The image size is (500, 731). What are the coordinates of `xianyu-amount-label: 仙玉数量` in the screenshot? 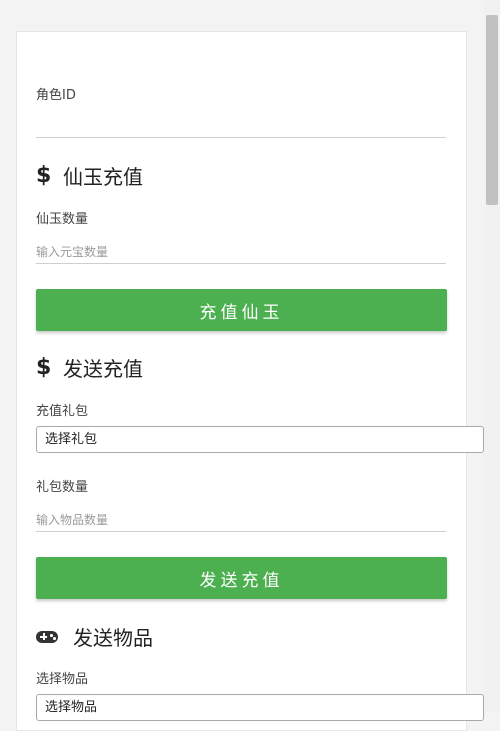 It's located at (62, 219).